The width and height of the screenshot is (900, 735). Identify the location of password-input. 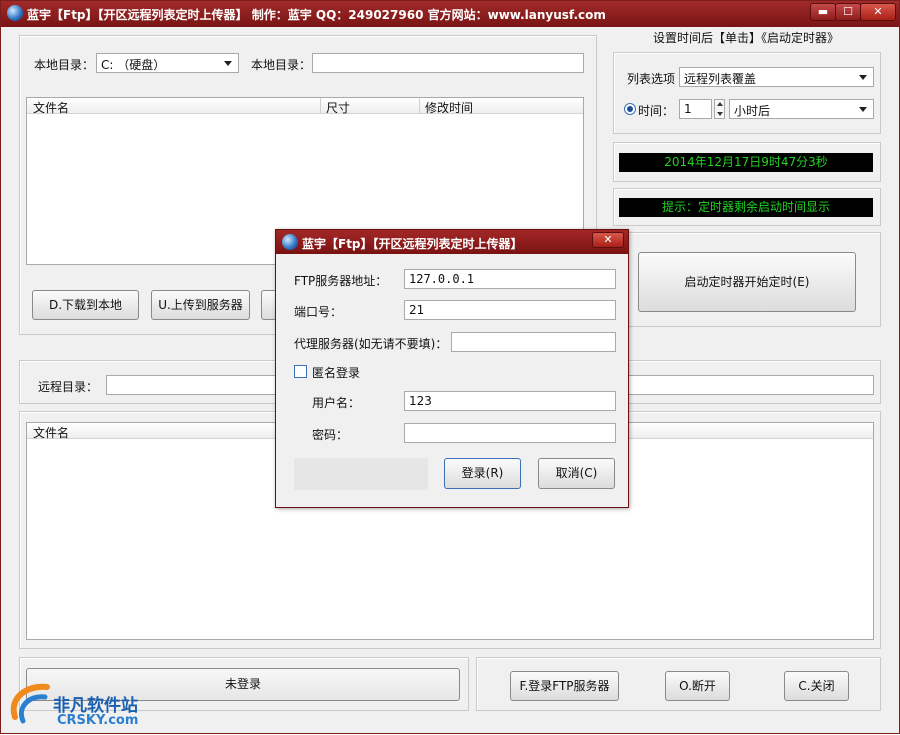
(510, 433).